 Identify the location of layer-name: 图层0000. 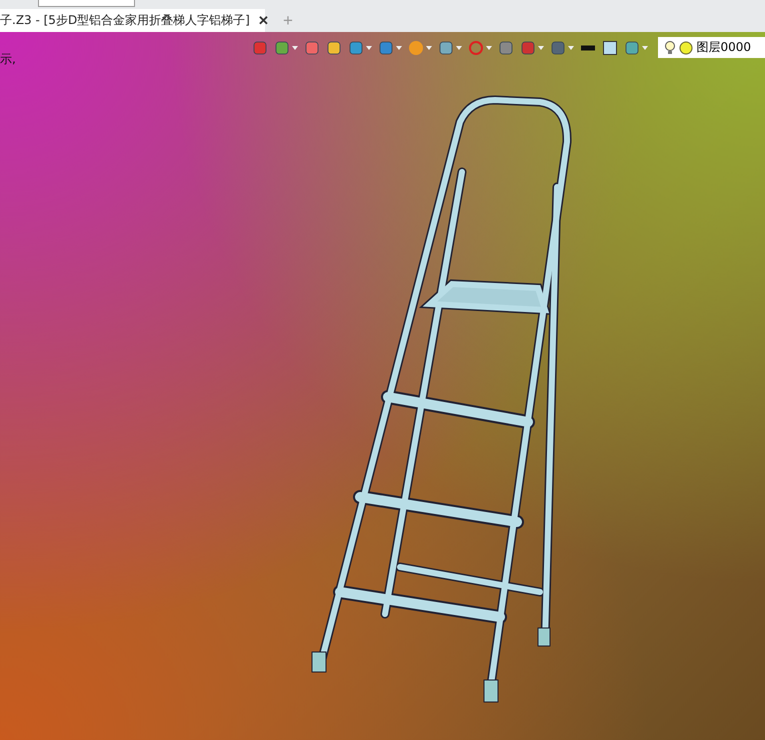
(723, 47).